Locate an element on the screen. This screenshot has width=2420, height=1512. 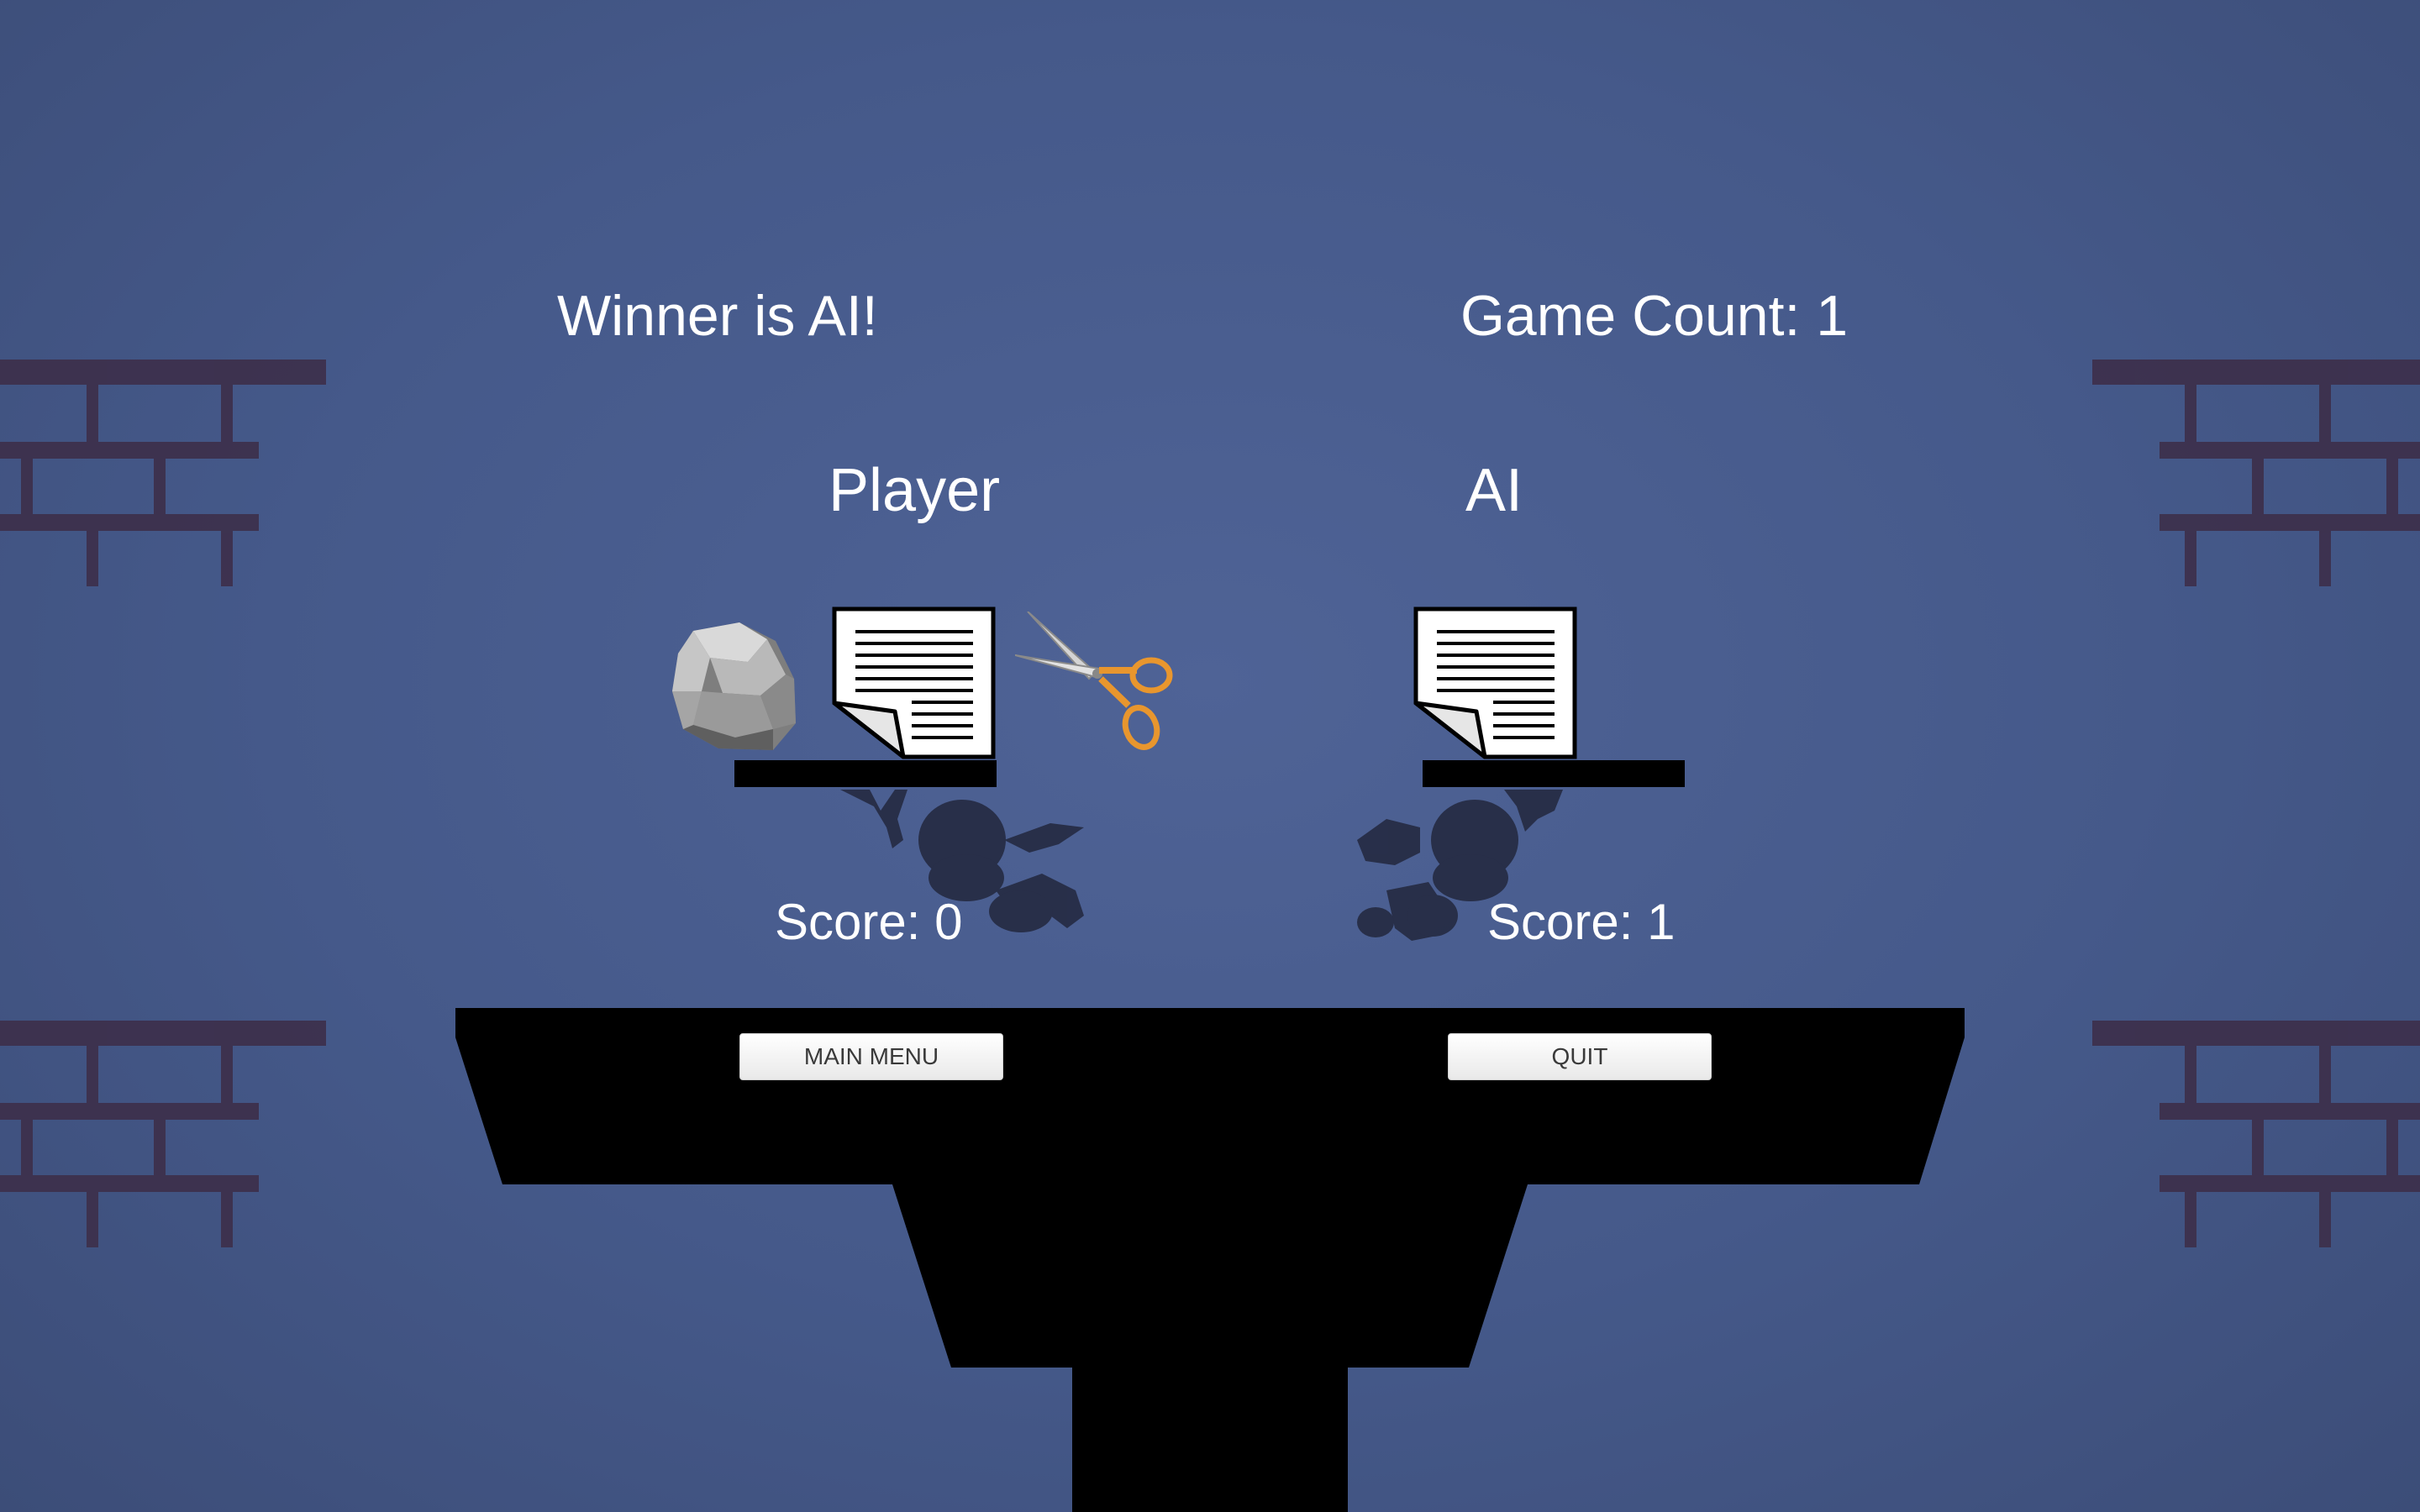
ai-score-text: Score: 1 is located at coordinates (1582, 922).